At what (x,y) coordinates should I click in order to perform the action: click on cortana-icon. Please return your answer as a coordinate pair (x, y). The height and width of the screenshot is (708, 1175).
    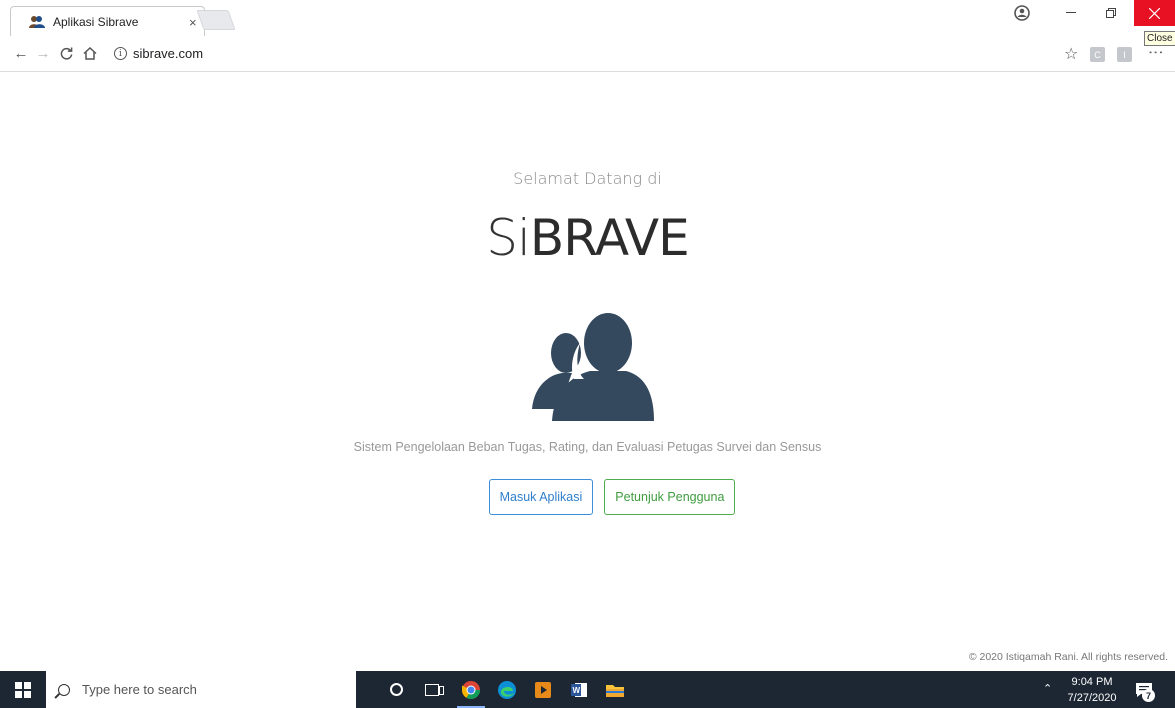
    Looking at the image, I should click on (396, 689).